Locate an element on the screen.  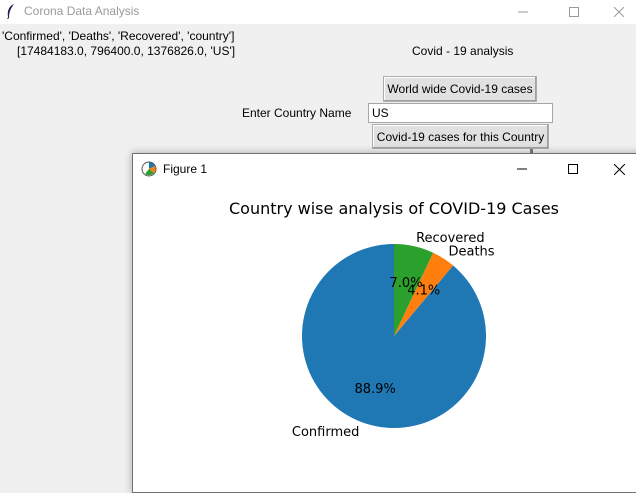
tk-feather-icon is located at coordinates (11, 12).